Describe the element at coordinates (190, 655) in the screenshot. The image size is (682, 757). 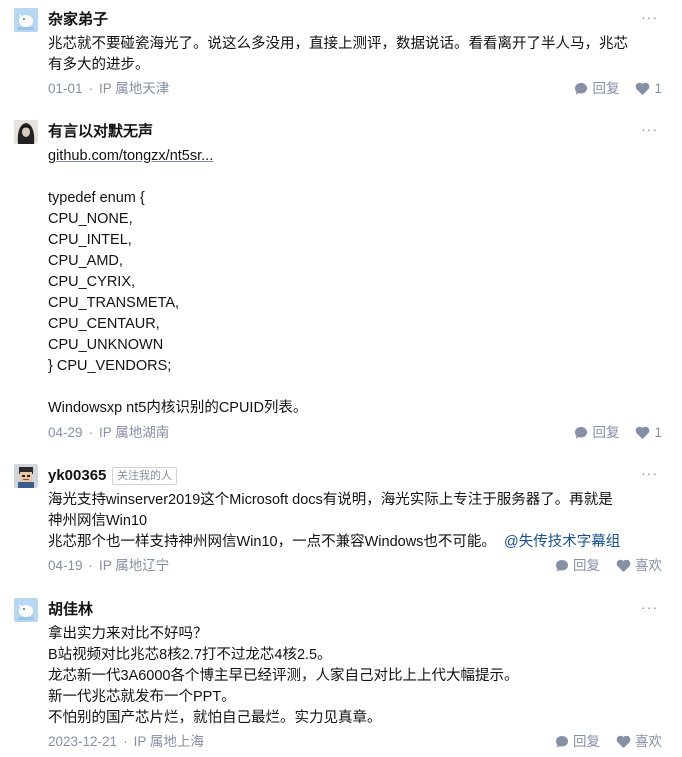
I see `comment-line: B站视频对比兆芯8核2.7打不过龙芯4核2.5。` at that location.